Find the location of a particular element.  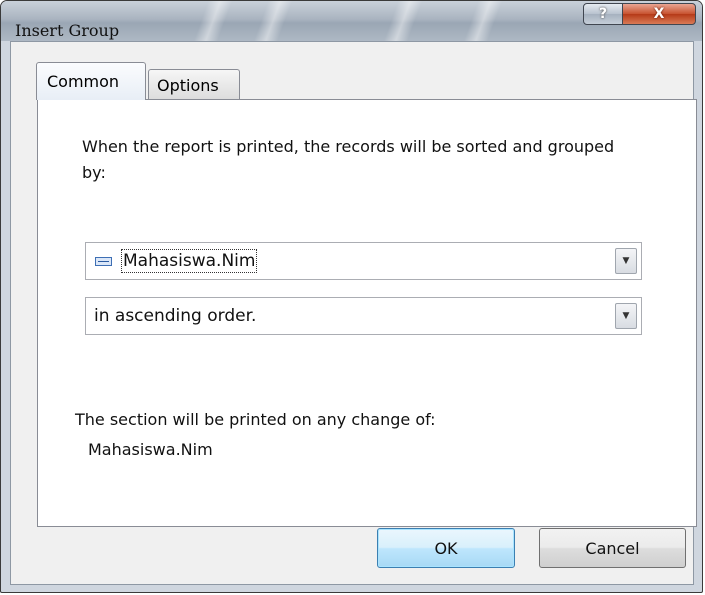

help-icon: ? is located at coordinates (603, 14).